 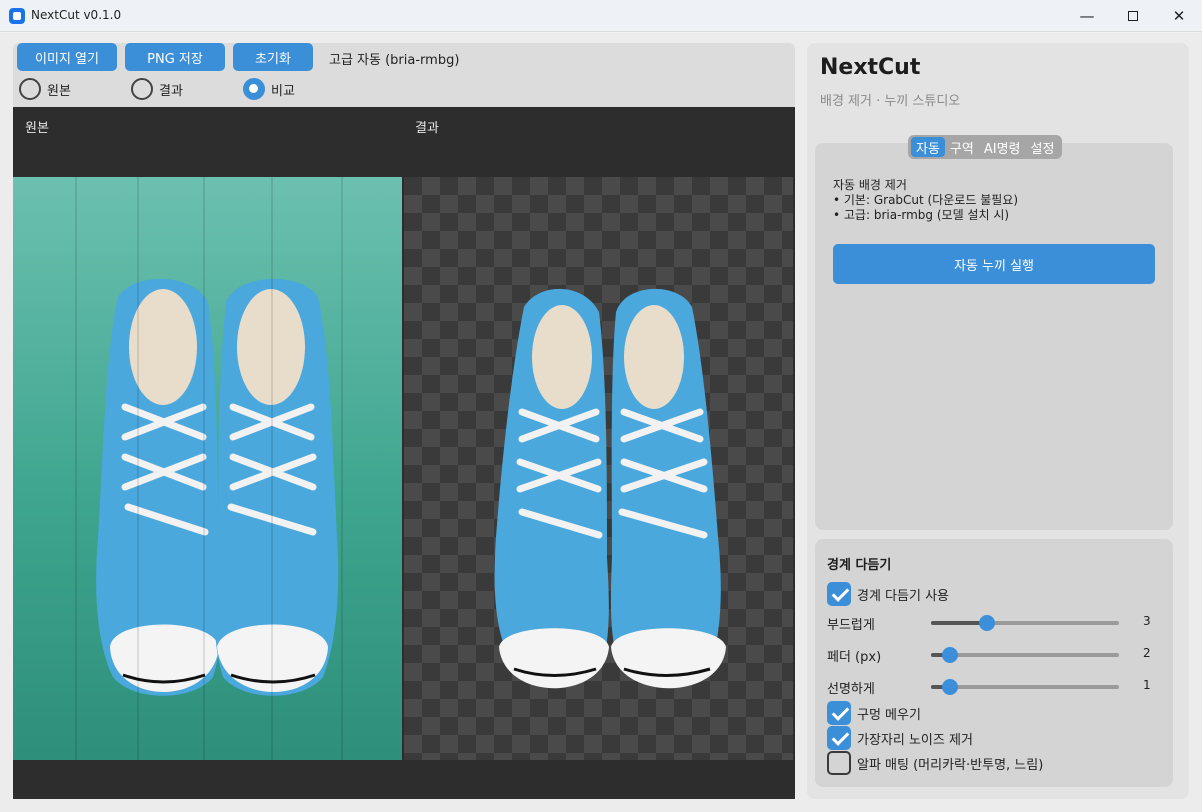 What do you see at coordinates (283, 91) in the screenshot?
I see `radio-label: 비교` at bounding box center [283, 91].